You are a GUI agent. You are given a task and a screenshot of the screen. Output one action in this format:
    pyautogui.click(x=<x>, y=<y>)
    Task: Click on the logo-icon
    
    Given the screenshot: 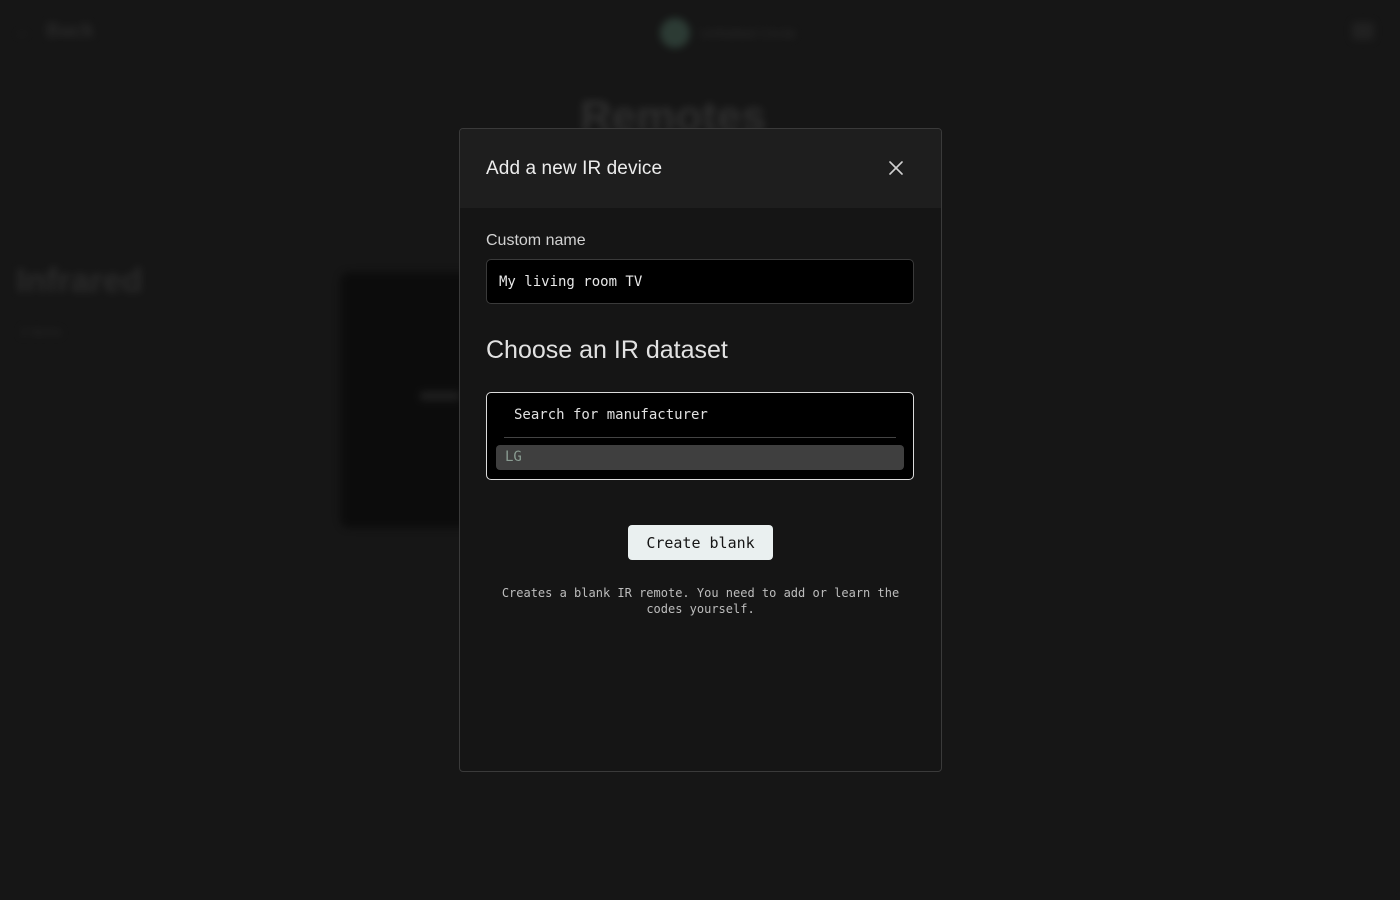 What is the action you would take?
    pyautogui.click(x=675, y=33)
    